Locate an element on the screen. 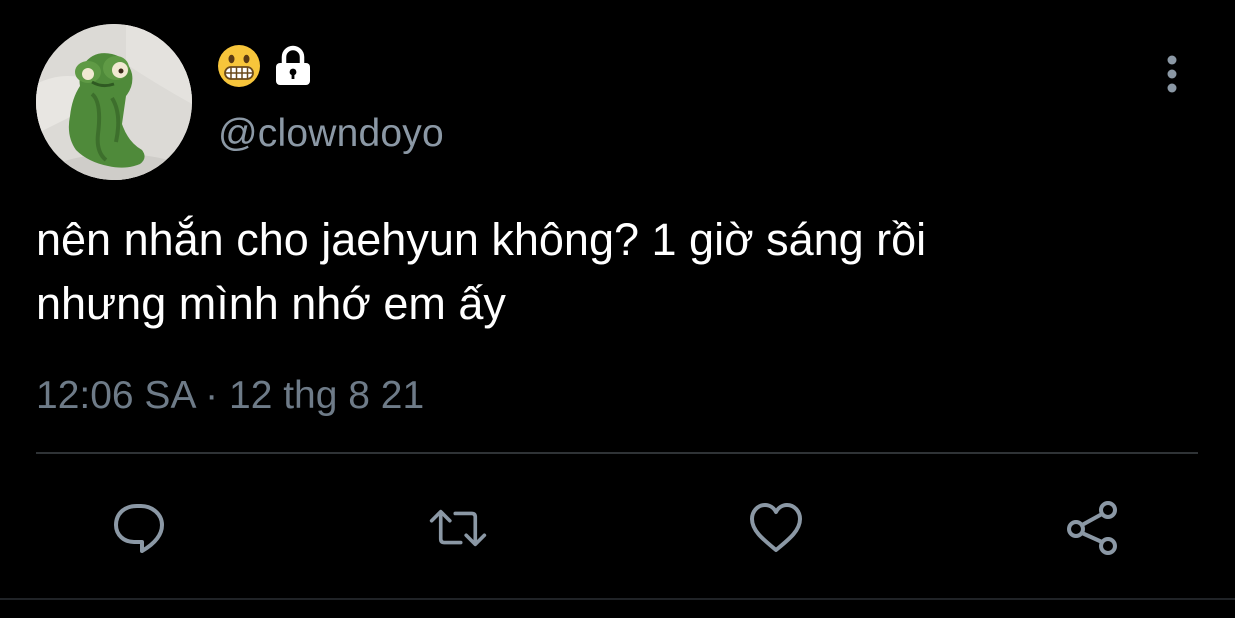 The width and height of the screenshot is (1235, 618). retweet-button is located at coordinates (458, 528).